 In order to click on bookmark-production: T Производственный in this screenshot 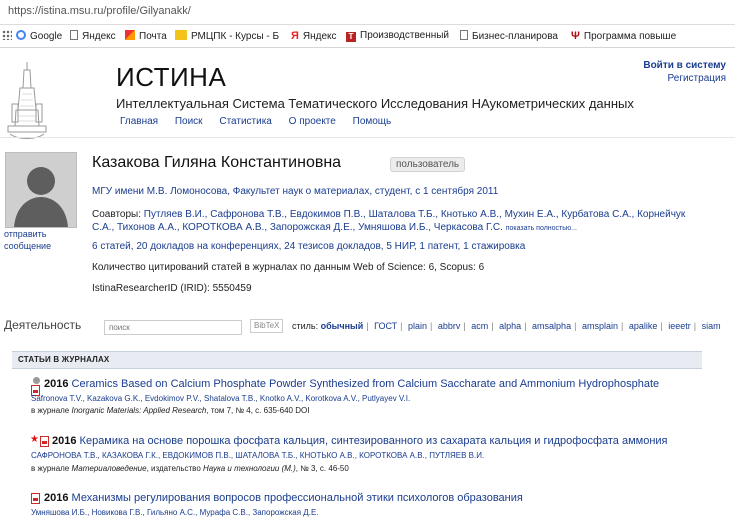, I will do `click(397, 36)`.